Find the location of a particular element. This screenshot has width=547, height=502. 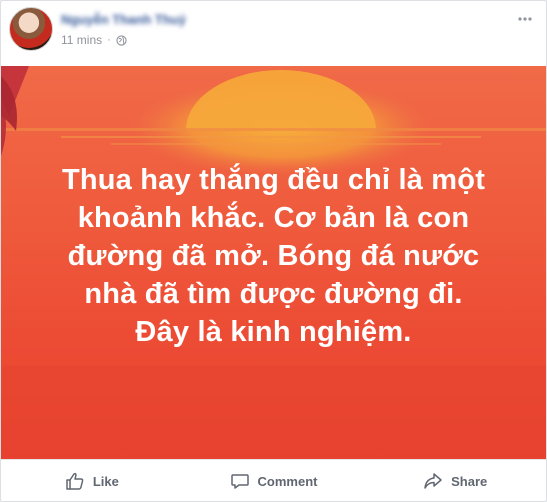

share-label: Share is located at coordinates (469, 481).